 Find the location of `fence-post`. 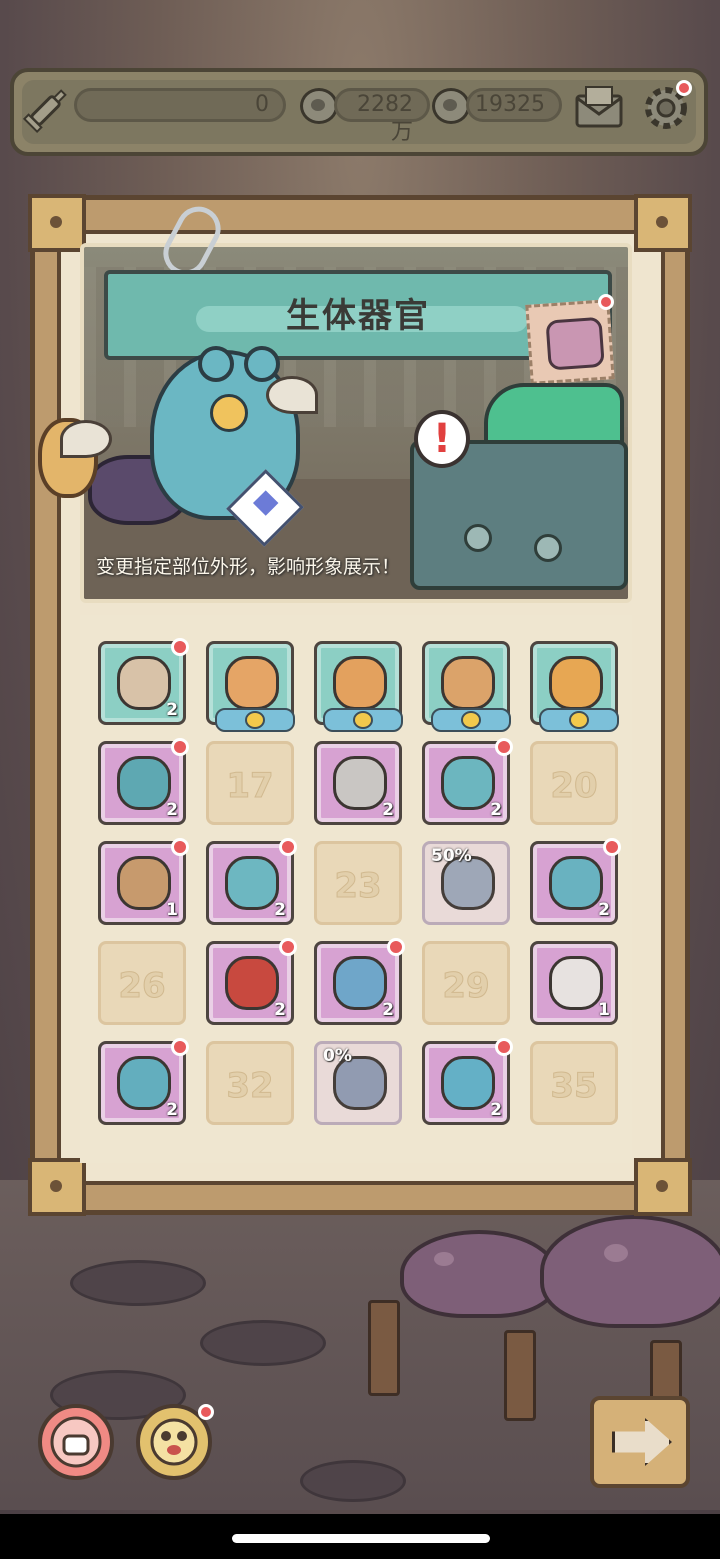

fence-post is located at coordinates (384, 1348).